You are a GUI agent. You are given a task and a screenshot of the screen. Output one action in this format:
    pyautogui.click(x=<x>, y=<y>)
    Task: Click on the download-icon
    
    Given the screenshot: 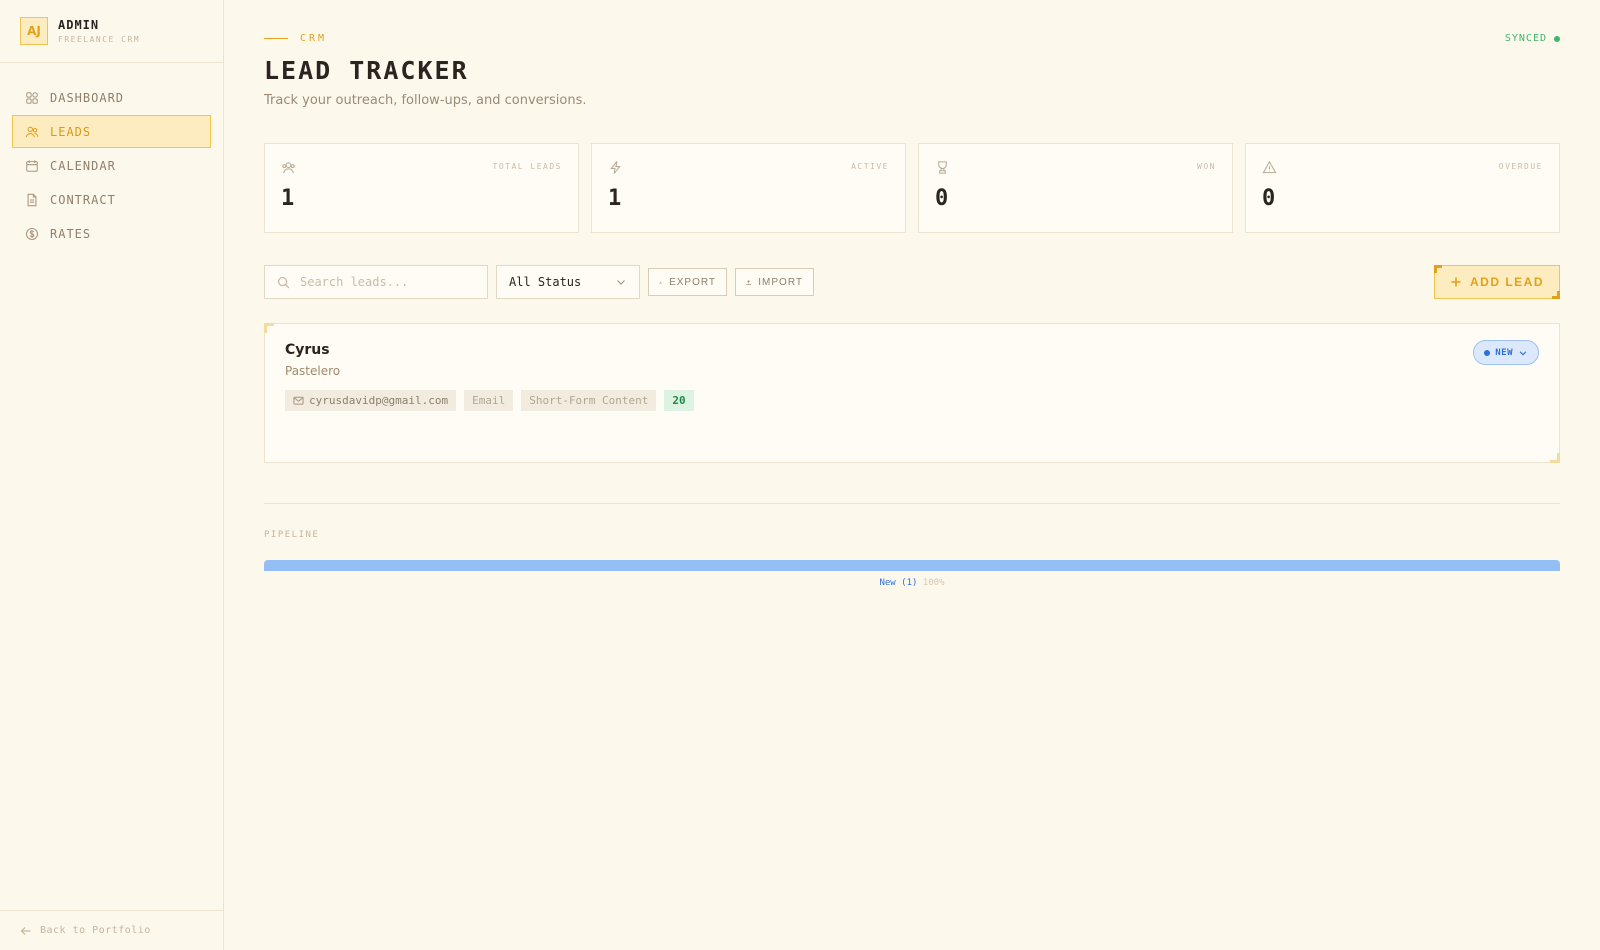 What is the action you would take?
    pyautogui.click(x=660, y=282)
    